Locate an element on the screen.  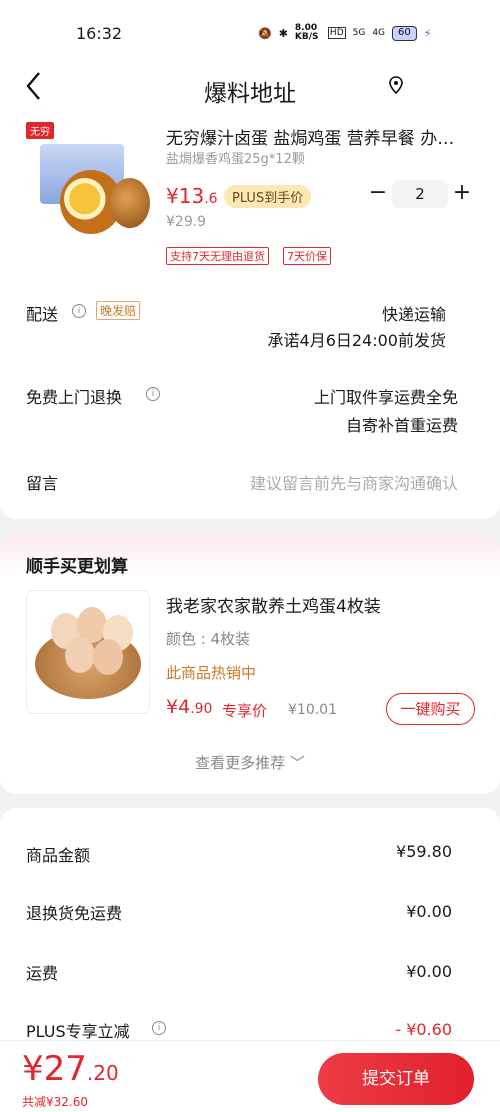
brand-logo: 无穷 is located at coordinates (40, 130).